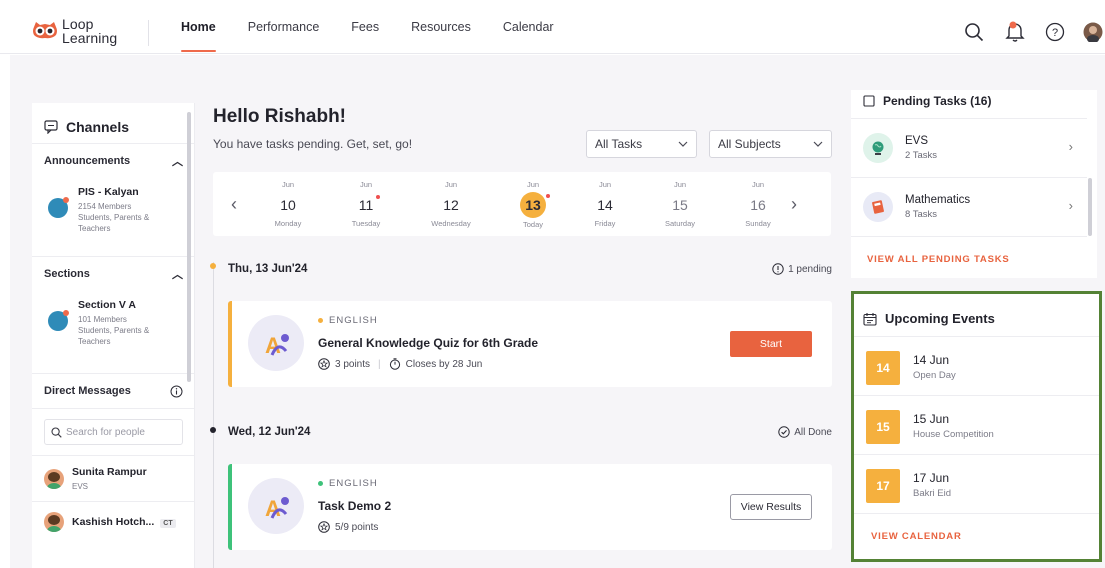 The width and height of the screenshot is (1105, 568). Describe the element at coordinates (771, 507) in the screenshot. I see `view-results-button: View Results` at that location.